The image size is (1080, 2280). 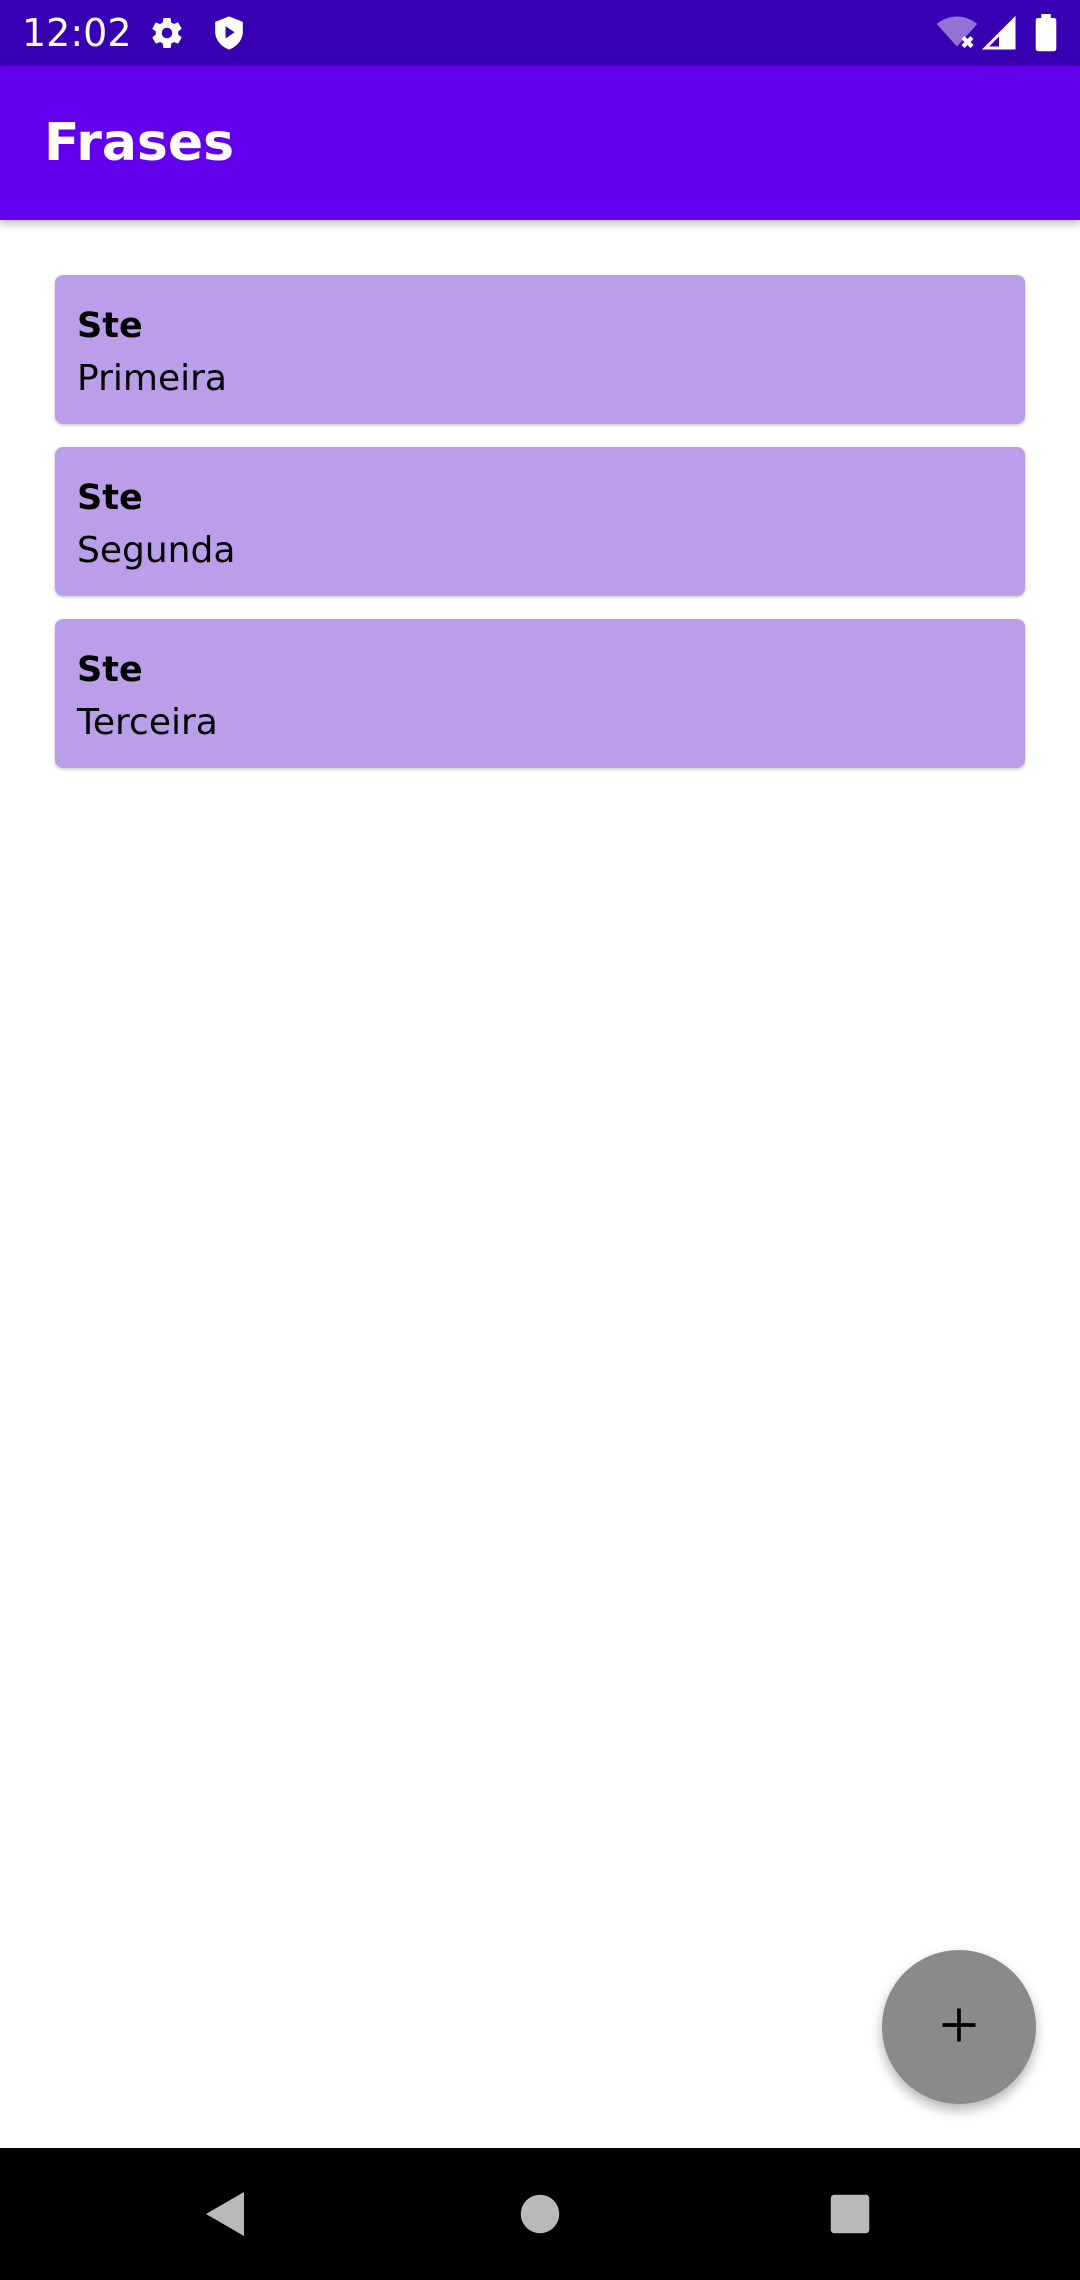 I want to click on app-bar: Frases, so click(x=540, y=143).